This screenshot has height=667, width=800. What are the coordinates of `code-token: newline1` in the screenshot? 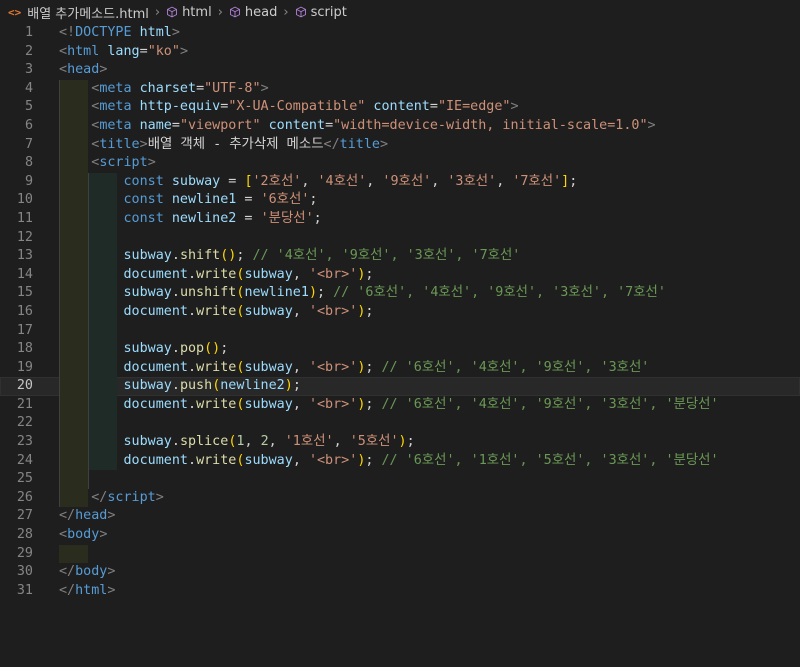 It's located at (200, 200).